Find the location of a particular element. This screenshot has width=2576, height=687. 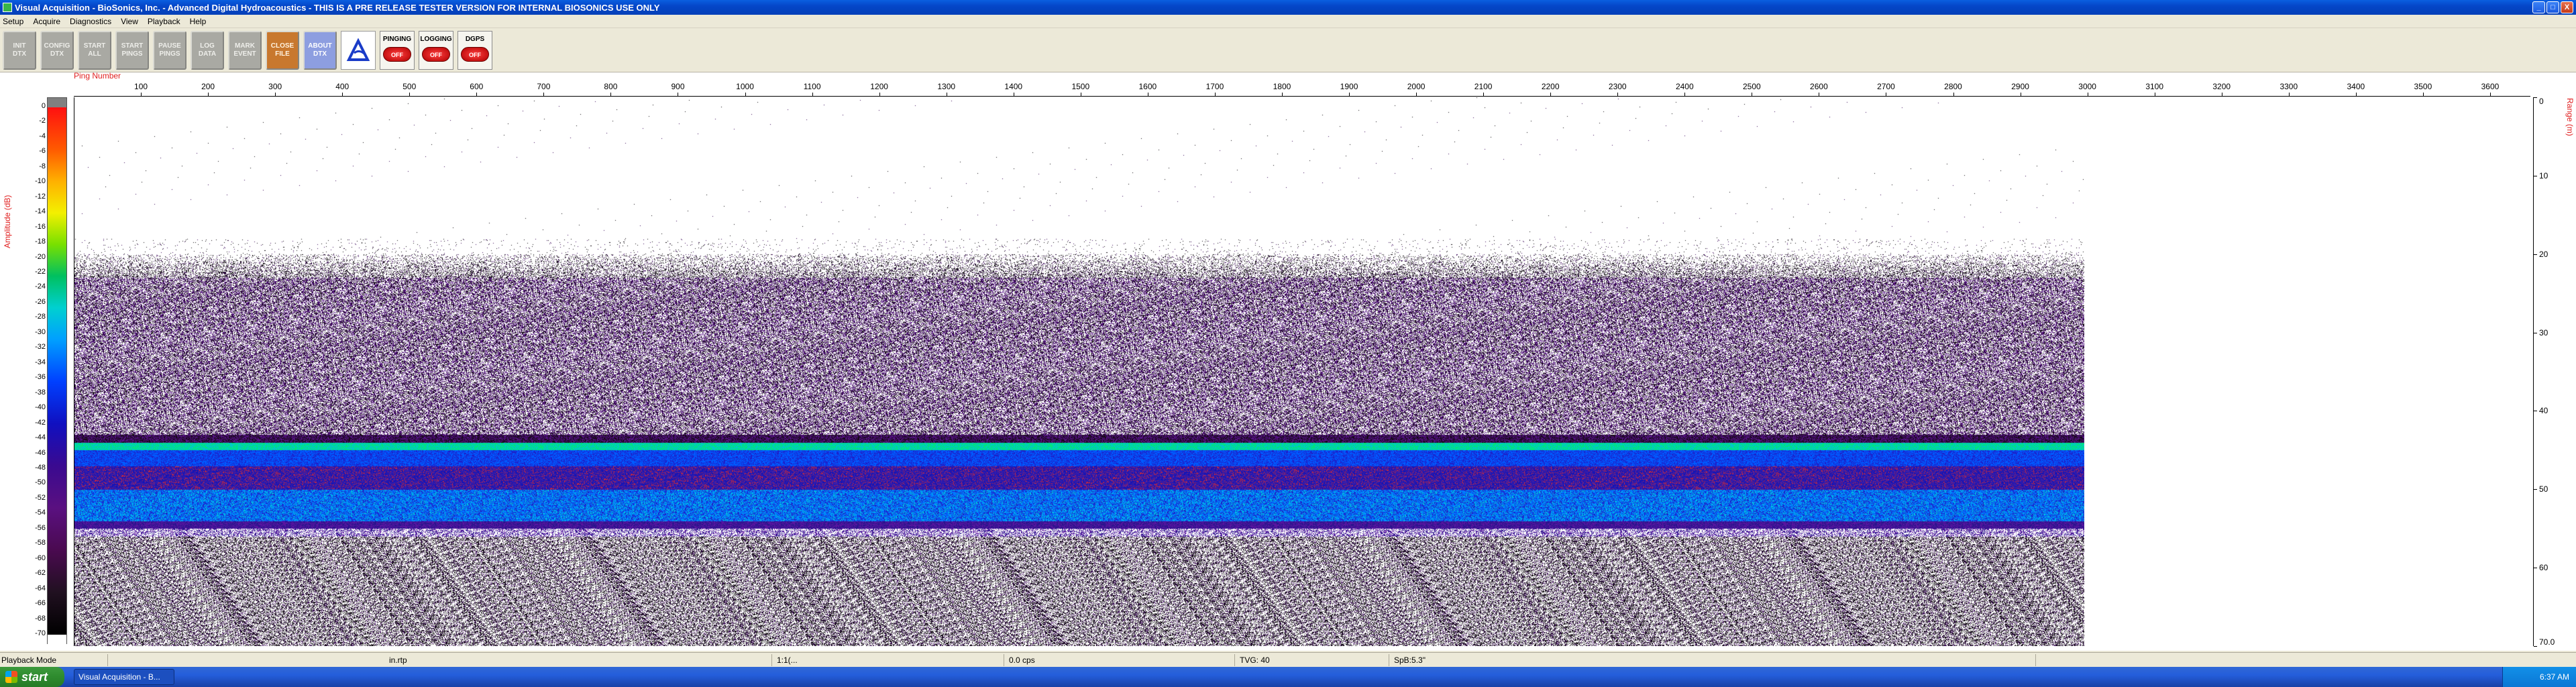

ping-tick-label: 600 is located at coordinates (477, 86).